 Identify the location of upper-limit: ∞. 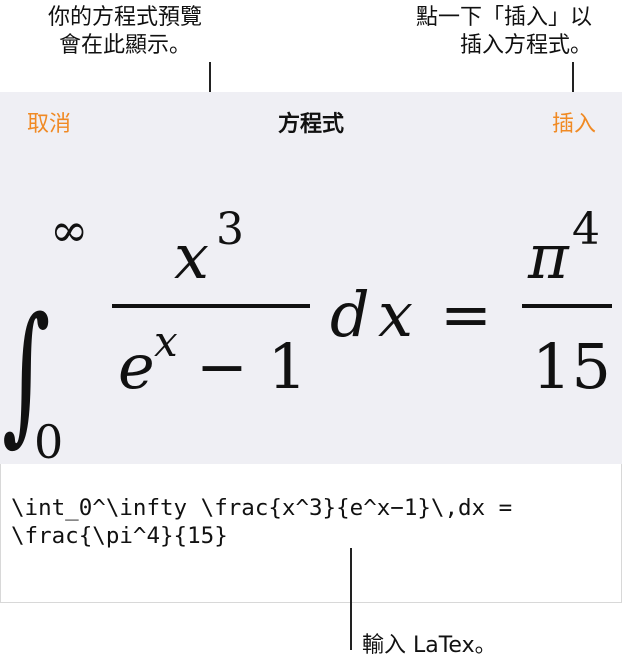
(69, 230).